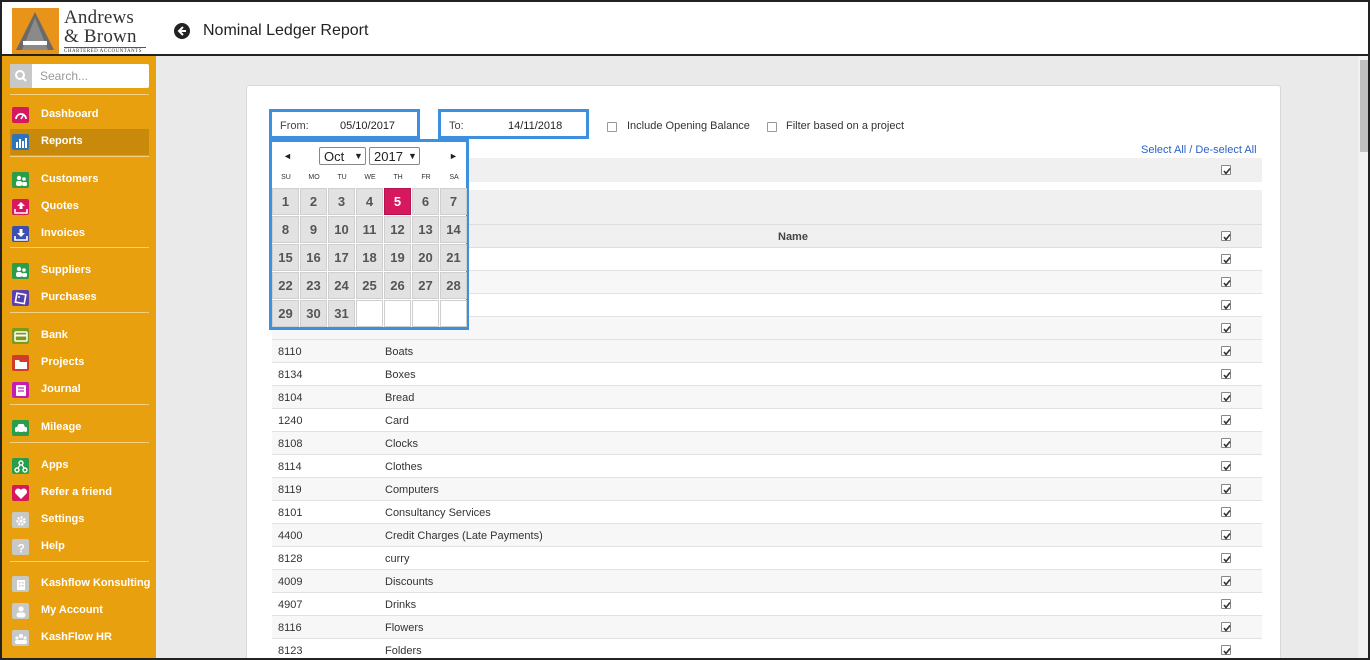  Describe the element at coordinates (79, 336) in the screenshot. I see `sidebar-item-bank: Bank` at that location.